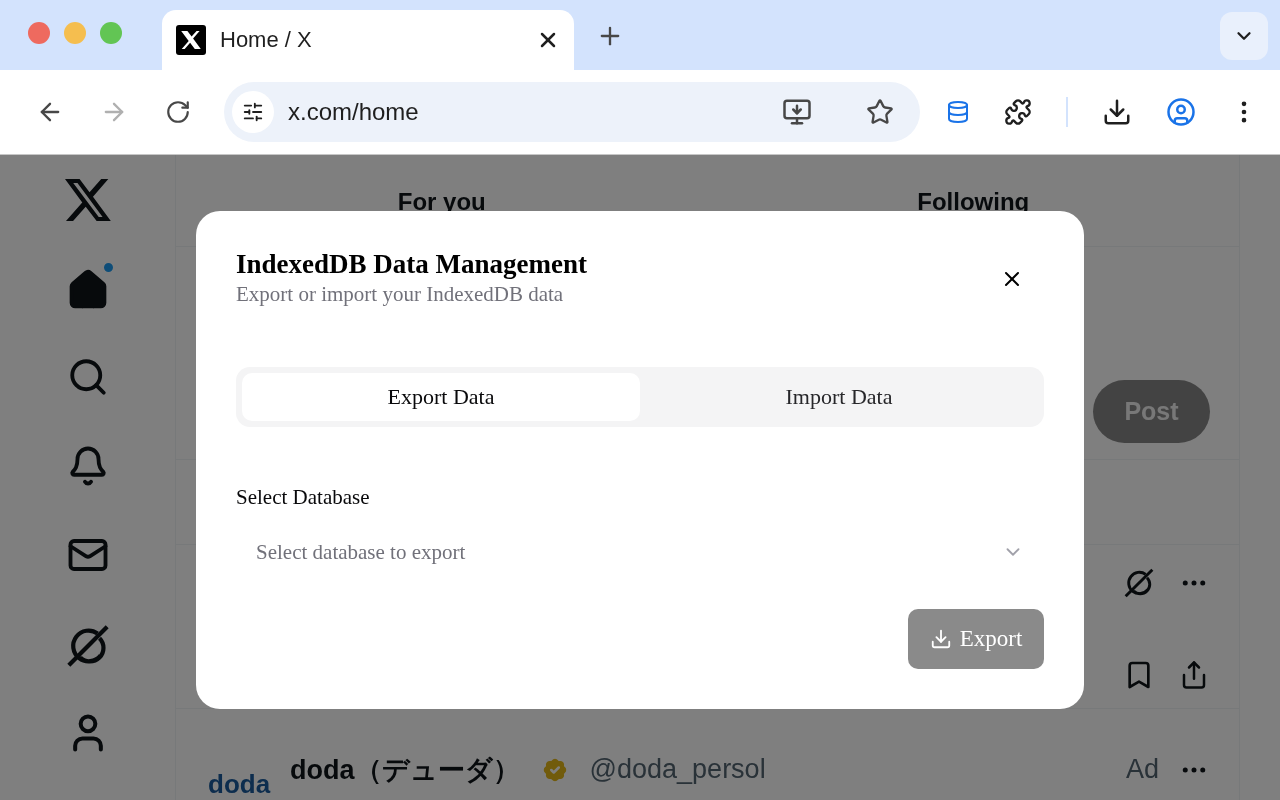 This screenshot has height=800, width=1280. I want to click on site-settings-button, so click(253, 112).